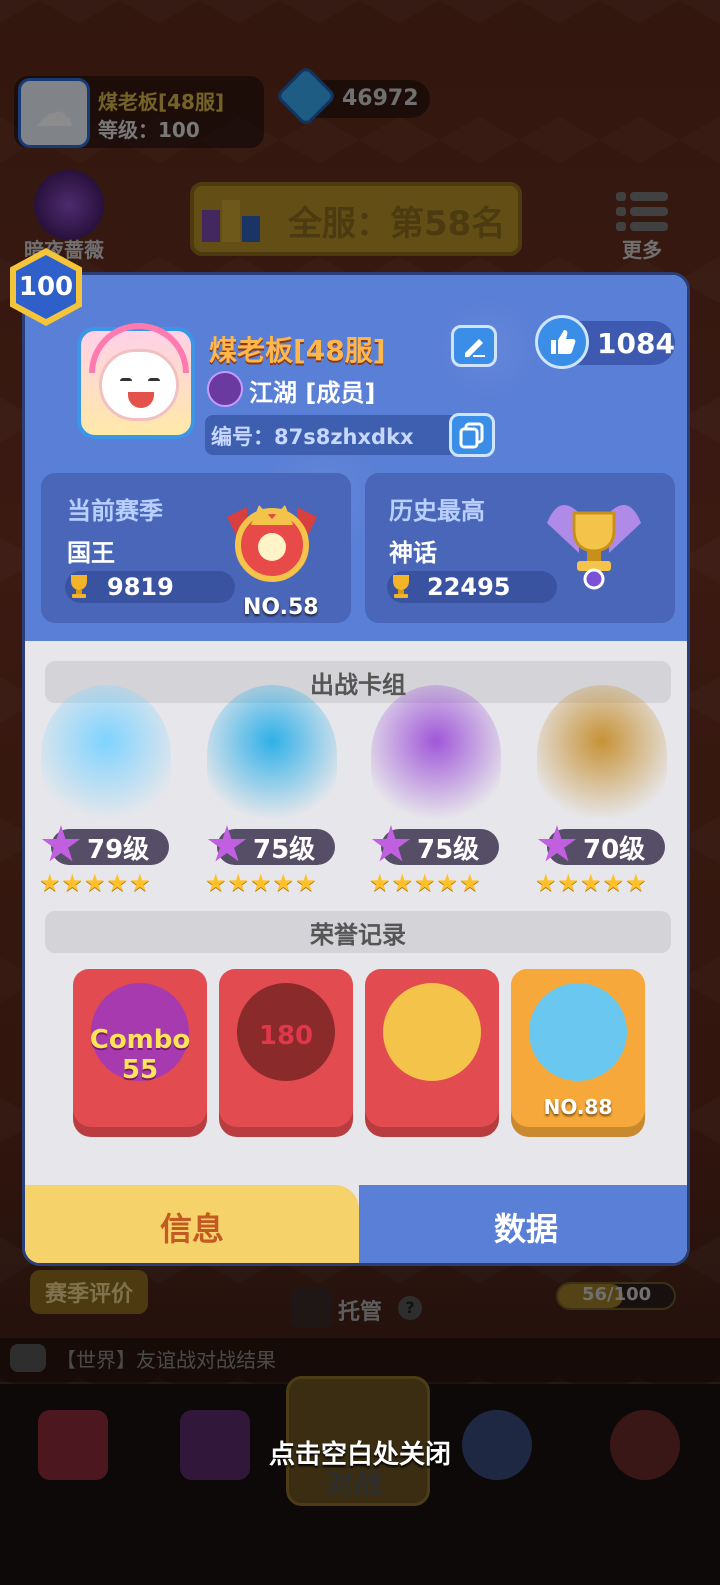  I want to click on tab-info: 信息, so click(192, 1224).